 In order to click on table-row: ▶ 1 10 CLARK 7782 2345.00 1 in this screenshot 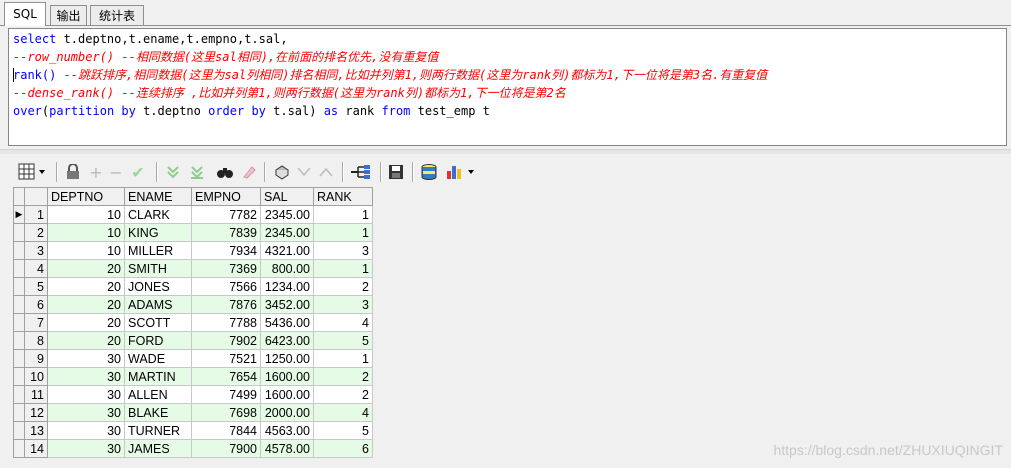, I will do `click(193, 214)`.